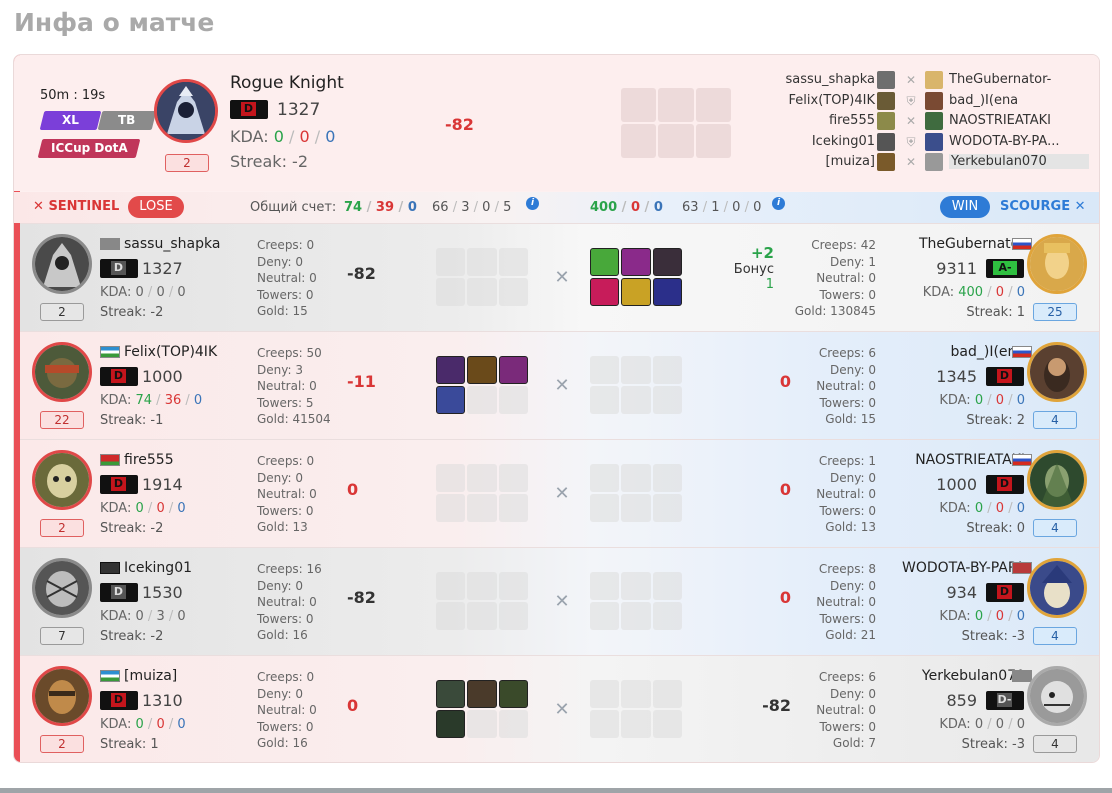 The width and height of the screenshot is (1112, 793). I want to click on player-name: fire555, so click(172, 460).